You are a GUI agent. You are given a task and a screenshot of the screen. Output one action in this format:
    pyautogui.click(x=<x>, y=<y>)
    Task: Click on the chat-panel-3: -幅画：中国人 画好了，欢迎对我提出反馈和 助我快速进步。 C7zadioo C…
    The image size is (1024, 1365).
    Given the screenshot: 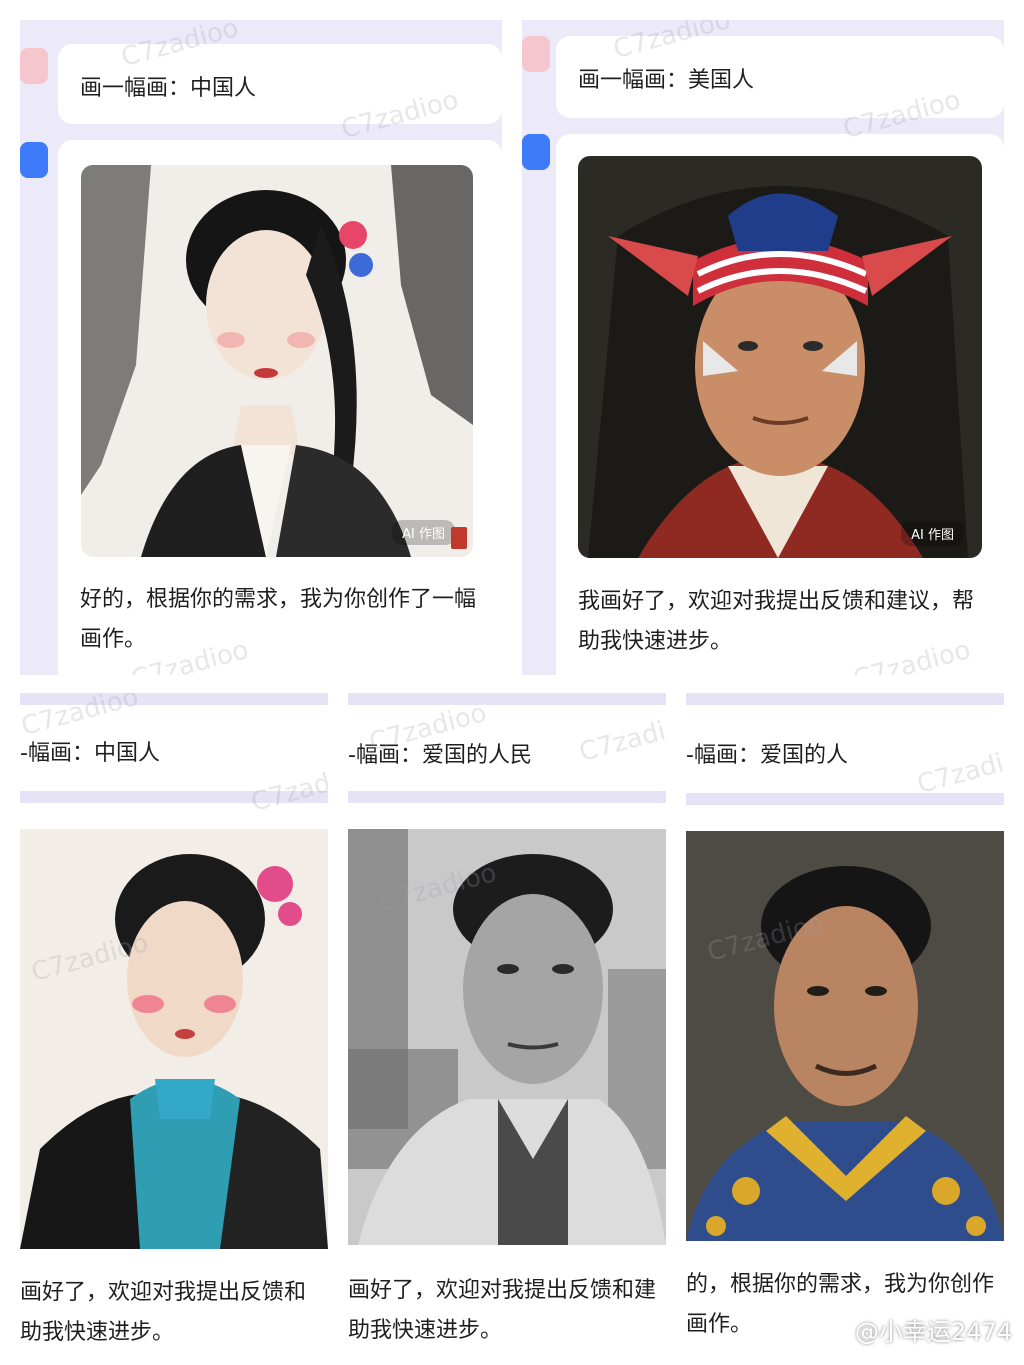 What is the action you would take?
    pyautogui.click(x=174, y=1019)
    